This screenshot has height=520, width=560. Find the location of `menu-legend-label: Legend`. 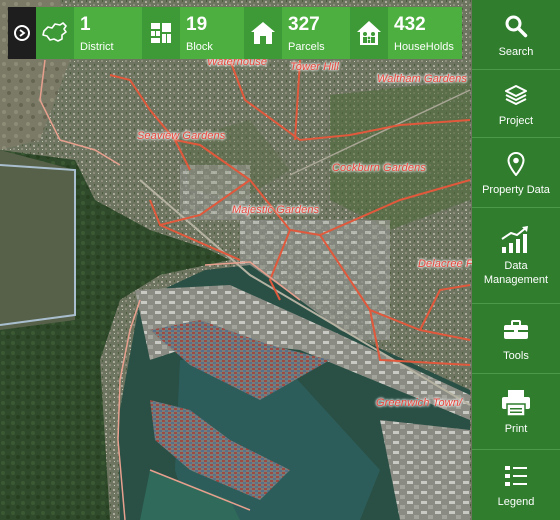

menu-legend-label: Legend is located at coordinates (516, 502).